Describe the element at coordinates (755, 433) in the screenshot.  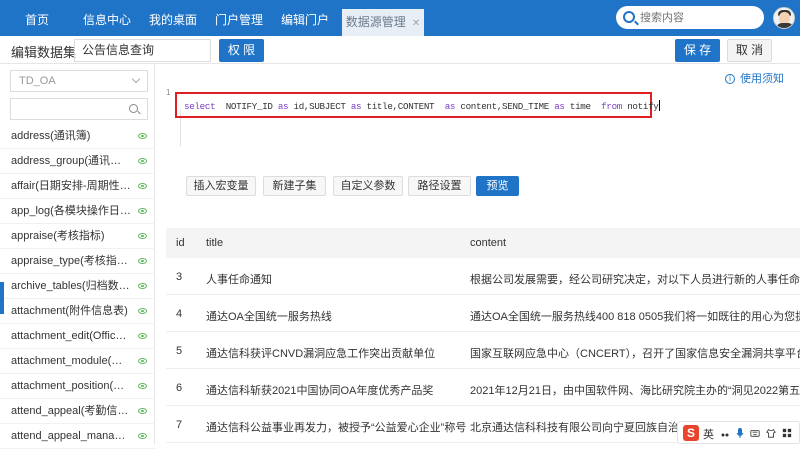
I see `keyboard-icon` at that location.